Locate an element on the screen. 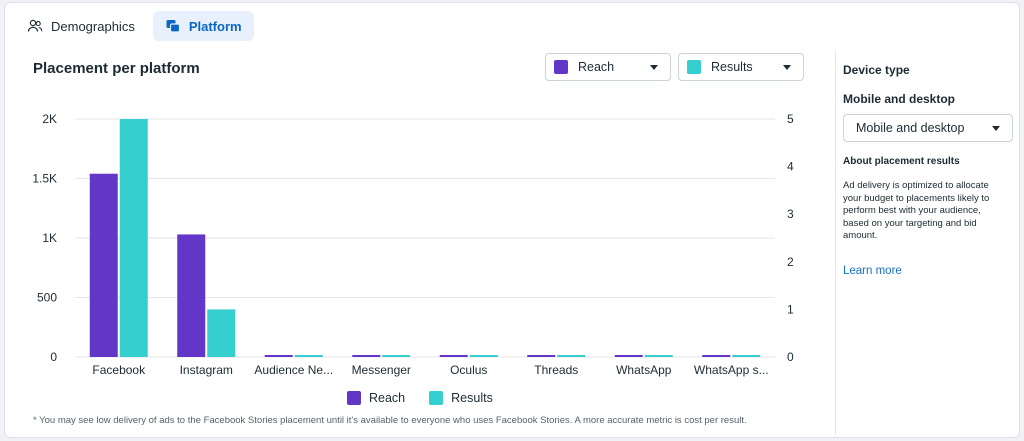 This screenshot has height=441, width=1024. tab-platform: Platform is located at coordinates (203, 26).